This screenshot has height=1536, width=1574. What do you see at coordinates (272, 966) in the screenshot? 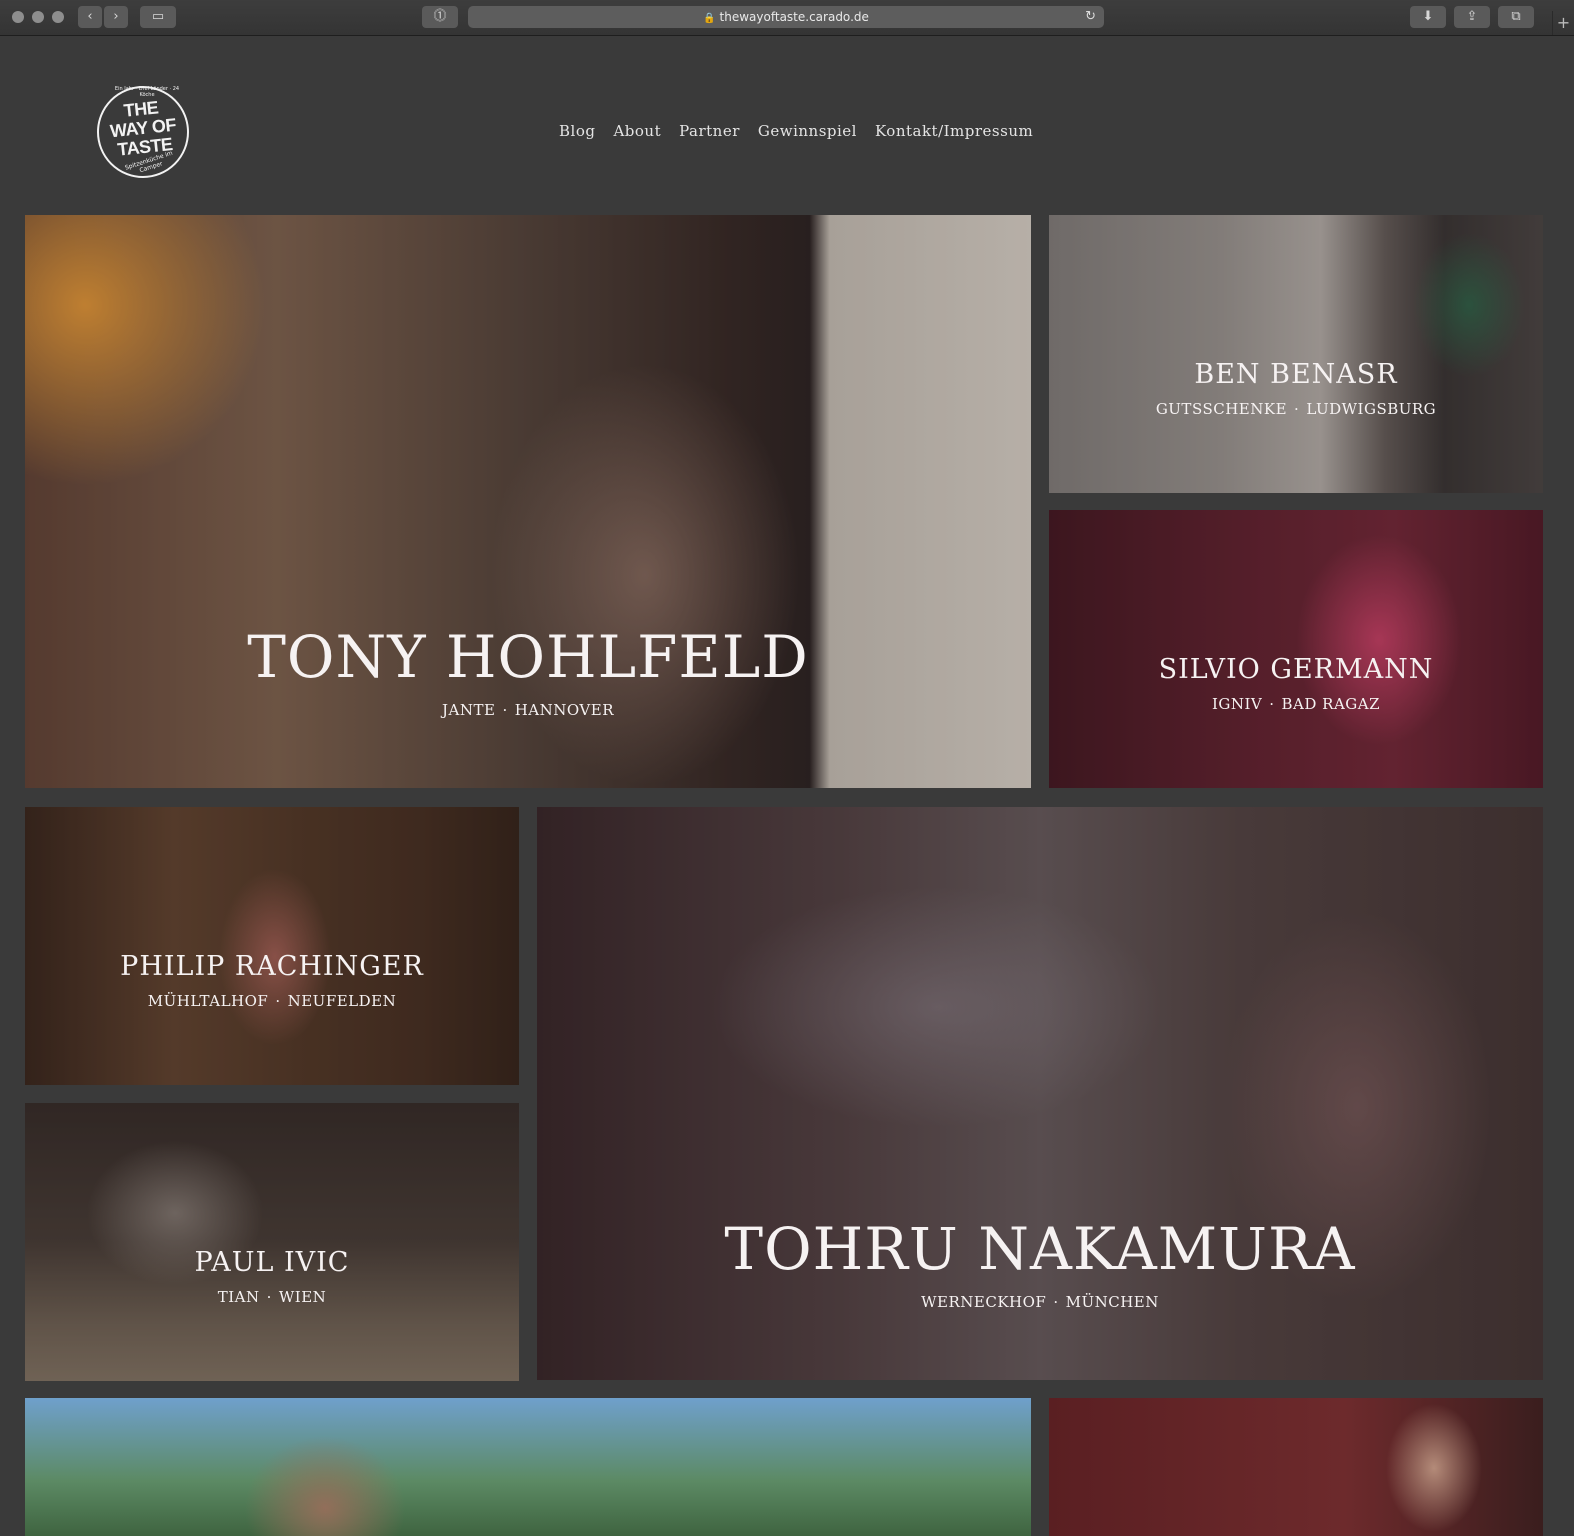
I see `chef-name: PHILIP RACHINGER` at bounding box center [272, 966].